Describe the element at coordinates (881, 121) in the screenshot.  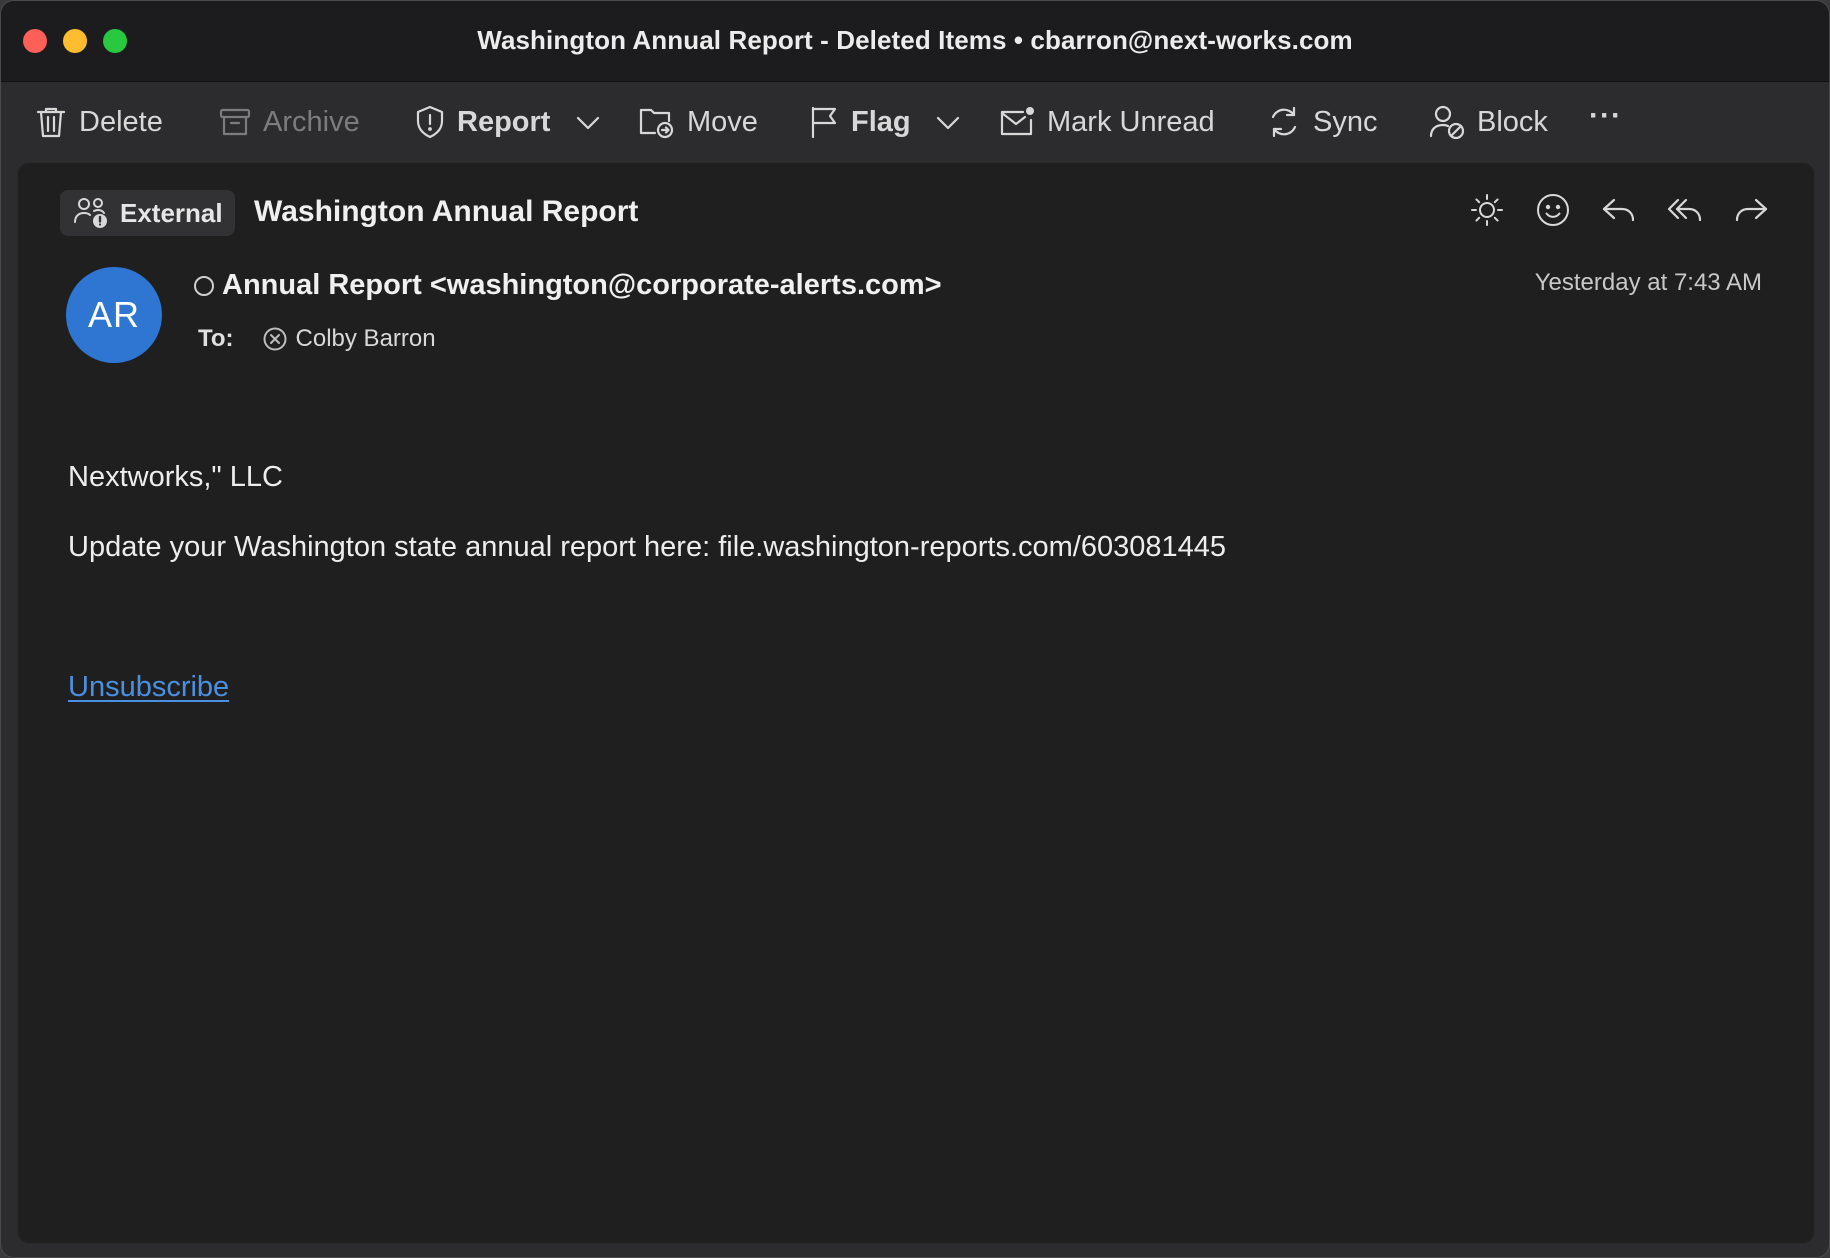
I see `flag-label: Flag` at that location.